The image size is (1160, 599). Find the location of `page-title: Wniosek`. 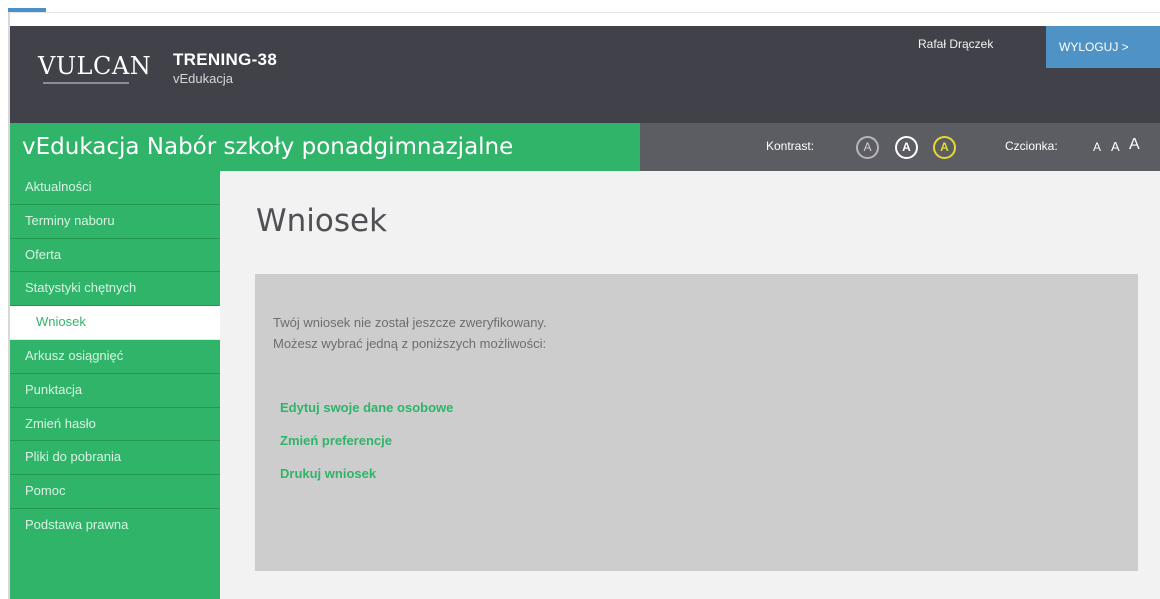

page-title: Wniosek is located at coordinates (322, 221).